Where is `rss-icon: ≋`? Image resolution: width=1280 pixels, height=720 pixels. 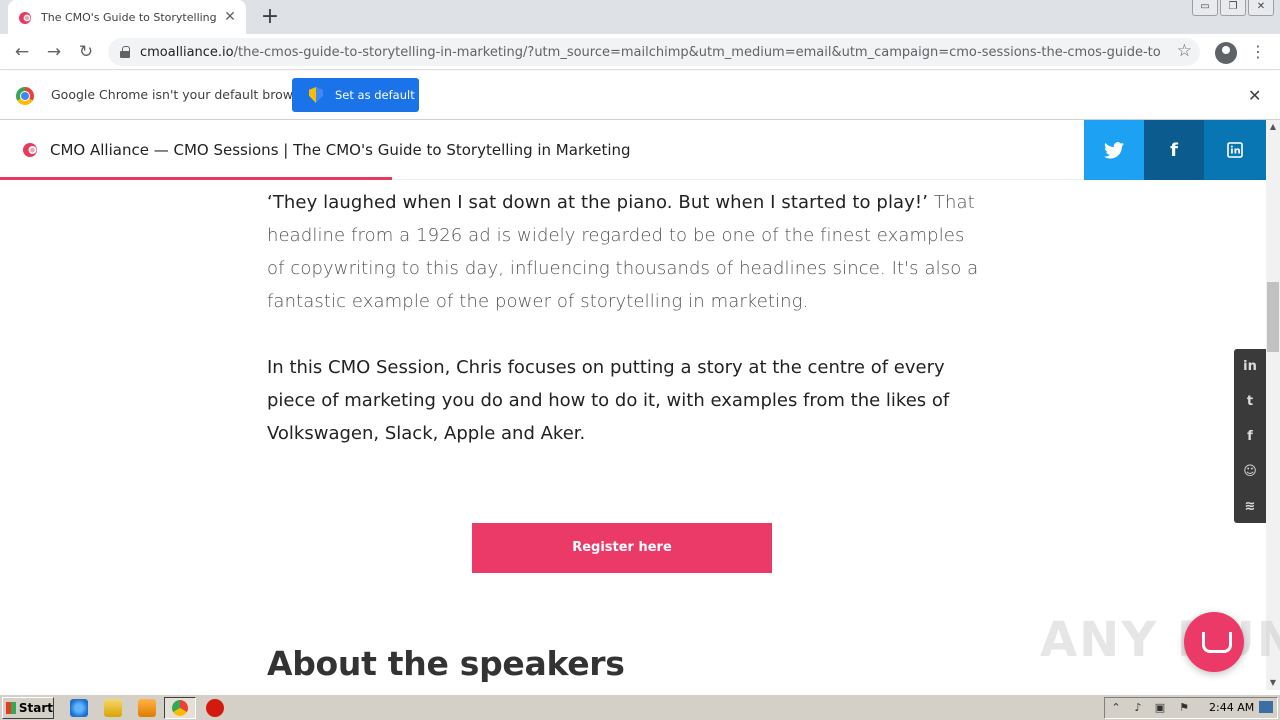 rss-icon: ≋ is located at coordinates (1250, 506).